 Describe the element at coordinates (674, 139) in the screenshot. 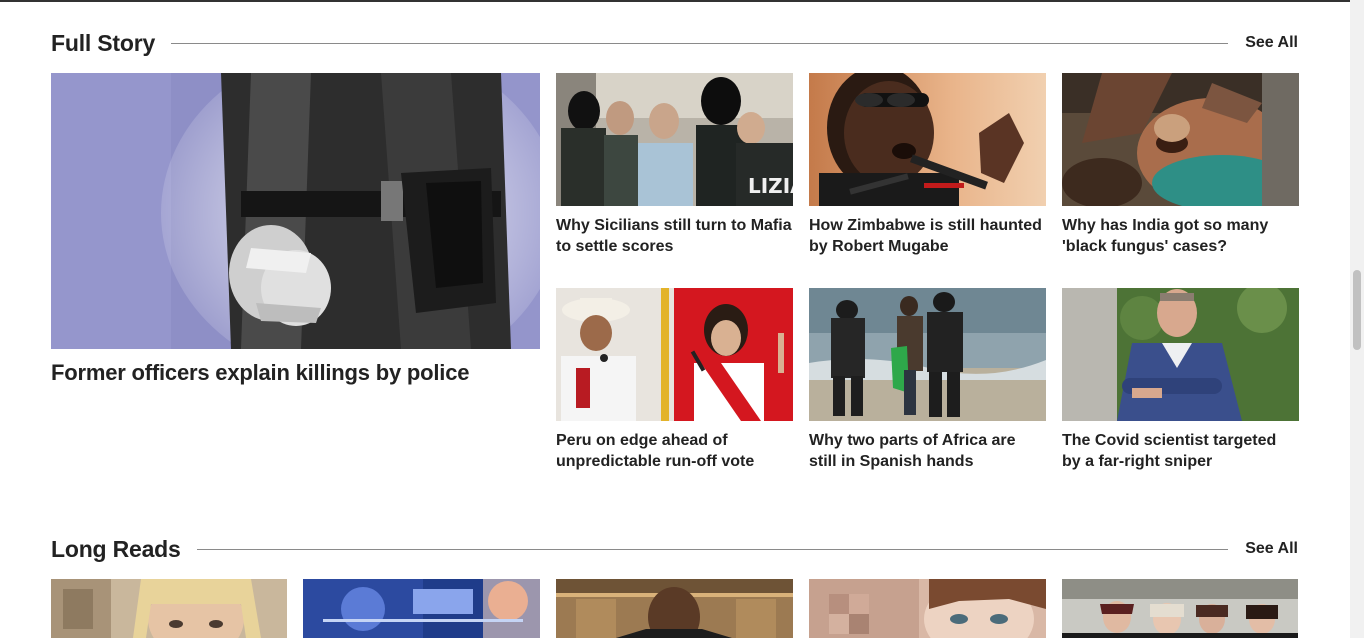

I see `story-thumbnail-mafia-arrest: LIZIA` at that location.